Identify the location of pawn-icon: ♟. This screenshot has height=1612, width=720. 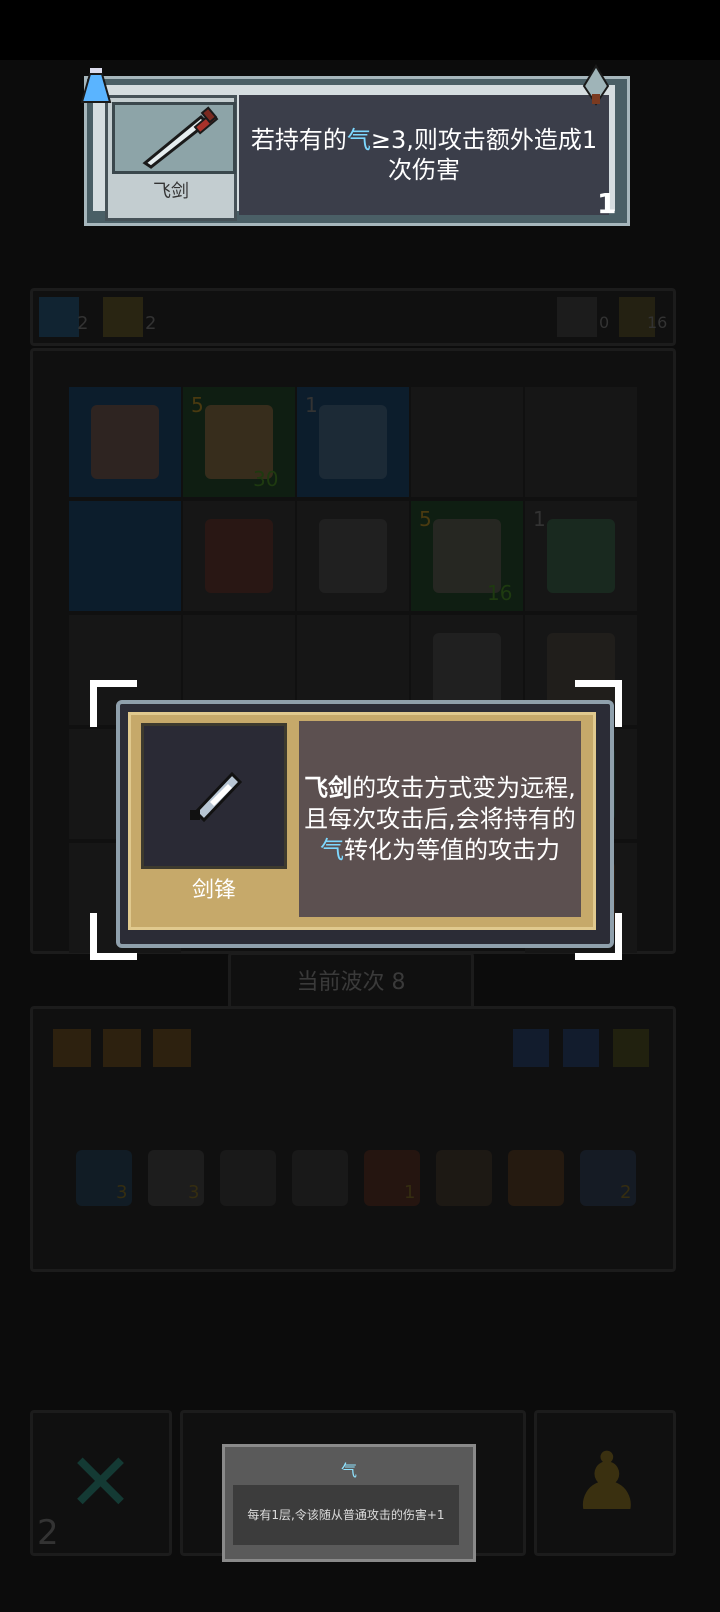
(607, 1481).